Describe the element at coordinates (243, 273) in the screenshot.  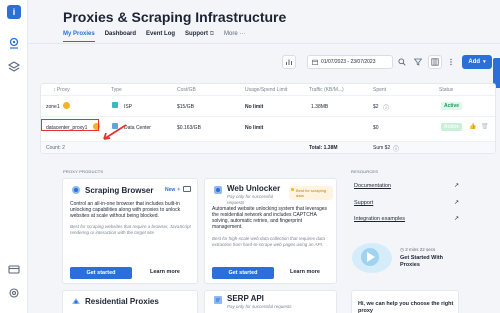
I see `web-unlocker-get-started-button: Get started` at that location.